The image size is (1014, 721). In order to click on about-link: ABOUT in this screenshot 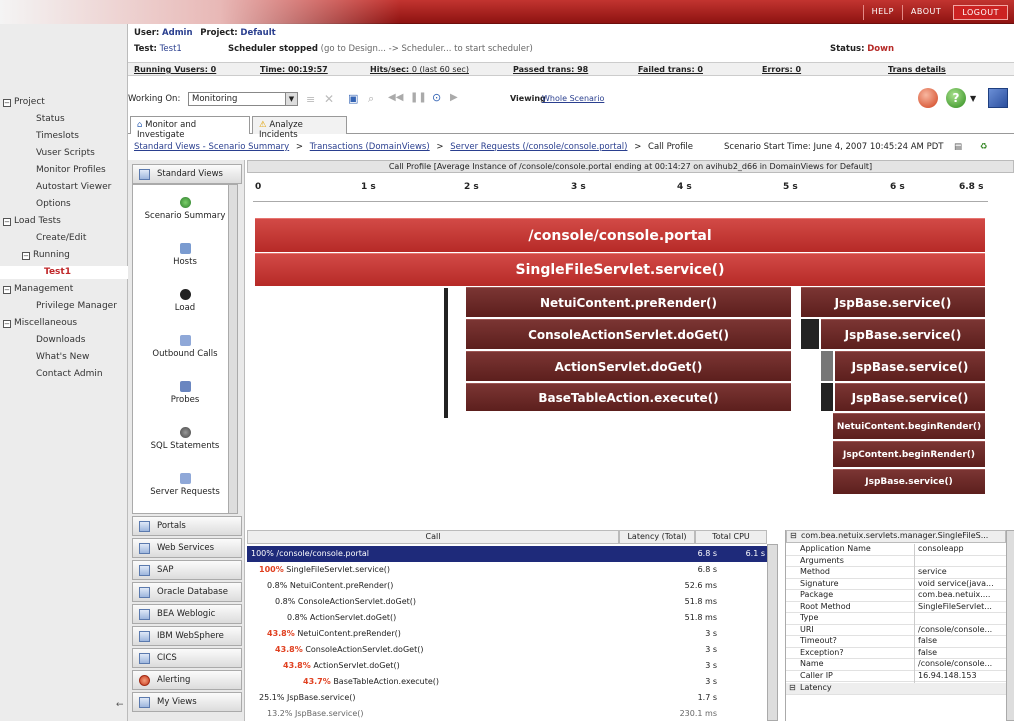, I will do `click(925, 12)`.